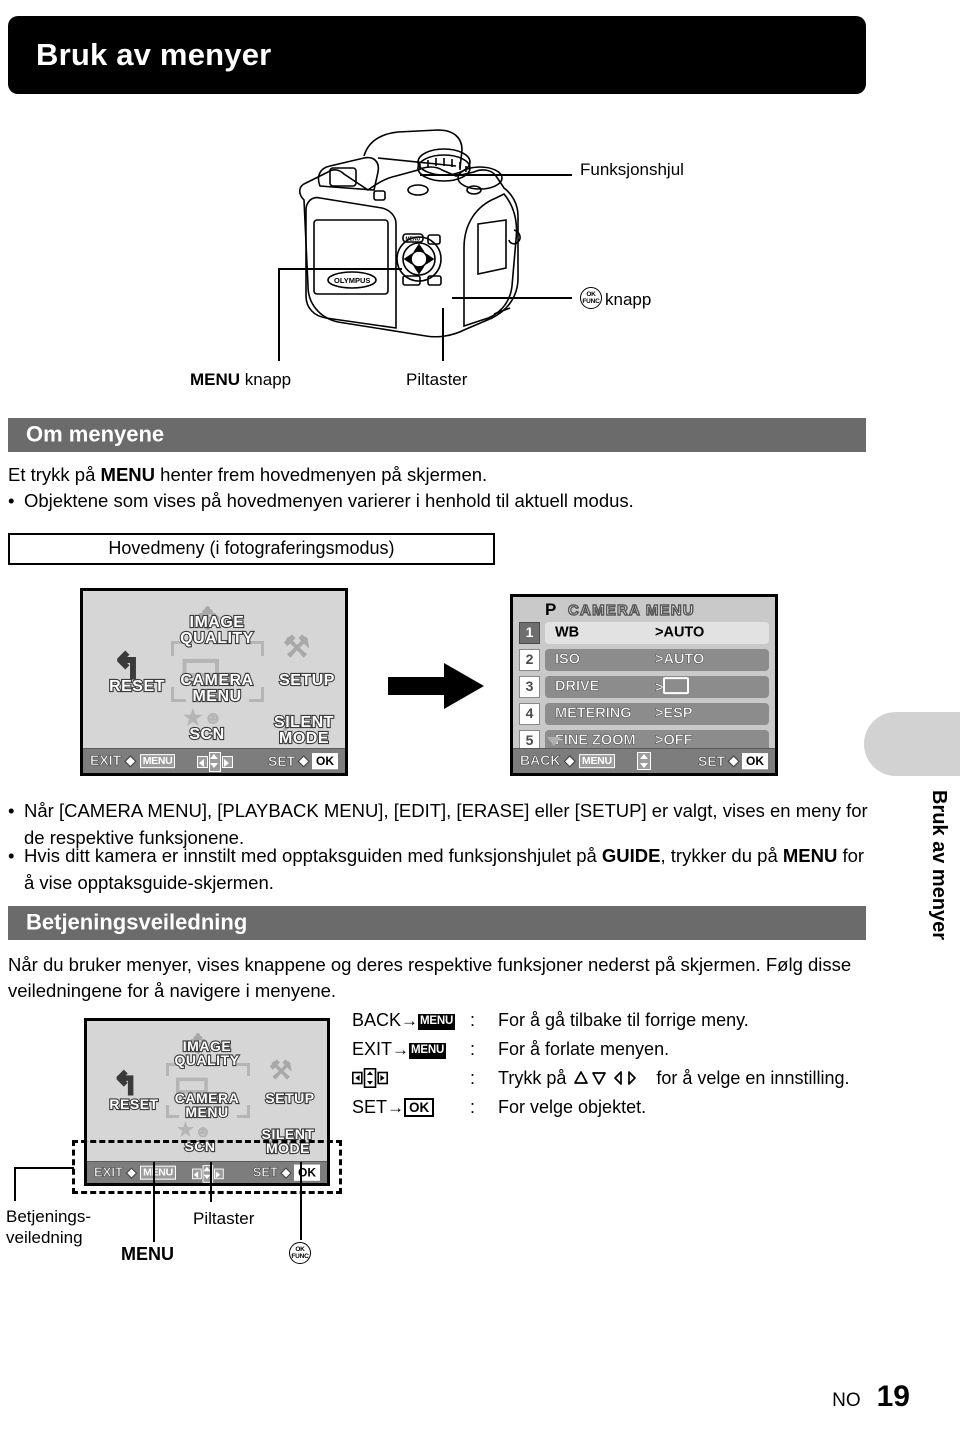  I want to click on callout-line-guide-v, so click(15, 1184).